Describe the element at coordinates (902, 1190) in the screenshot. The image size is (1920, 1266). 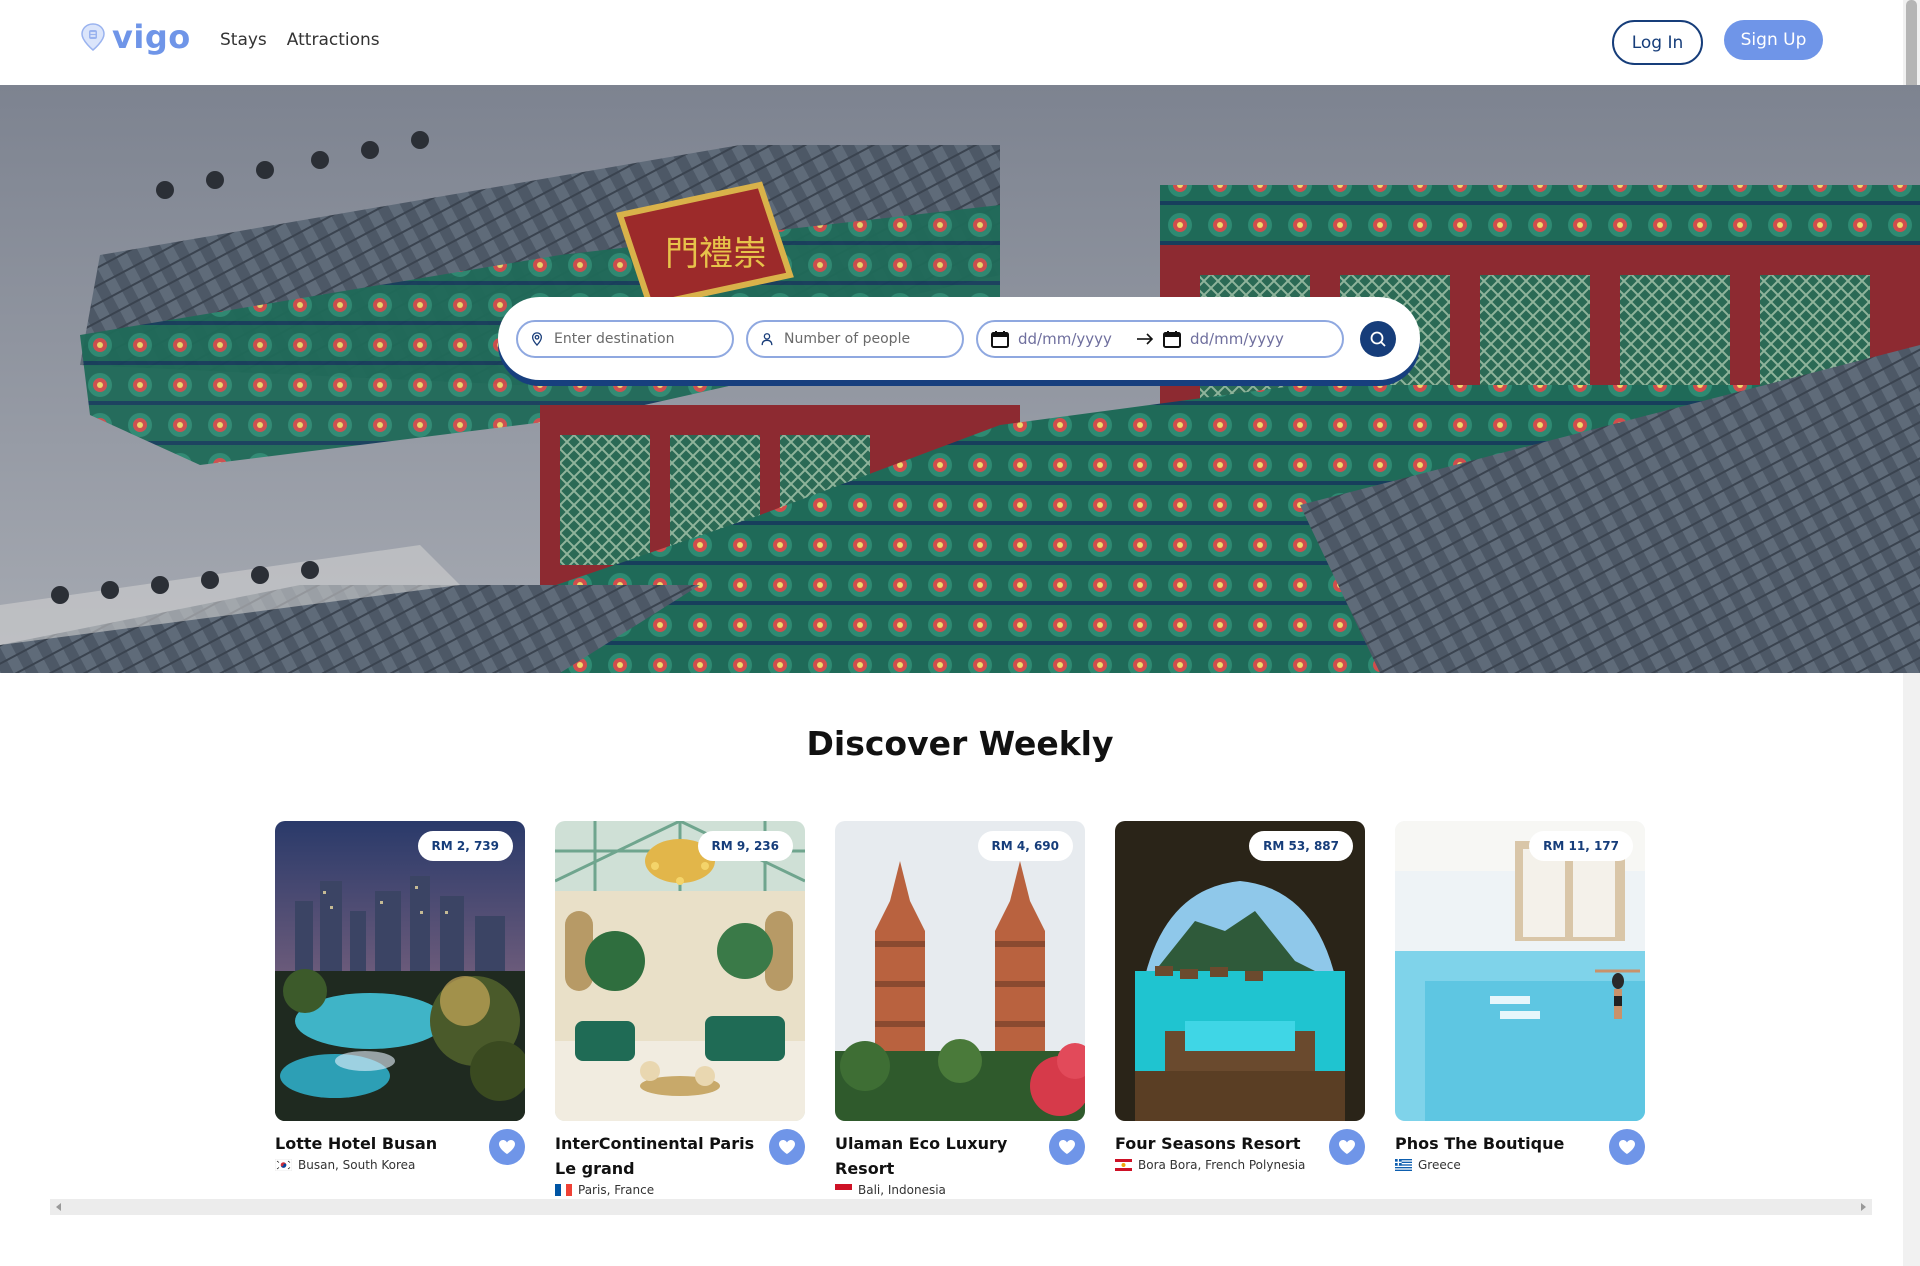
I see `location-text: Bali, Indonesia` at that location.